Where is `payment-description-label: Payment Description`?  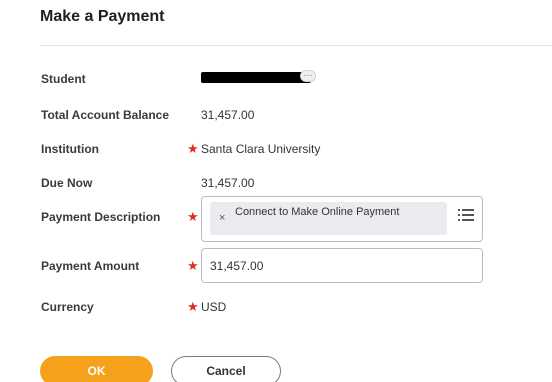 payment-description-label: Payment Description is located at coordinates (101, 217).